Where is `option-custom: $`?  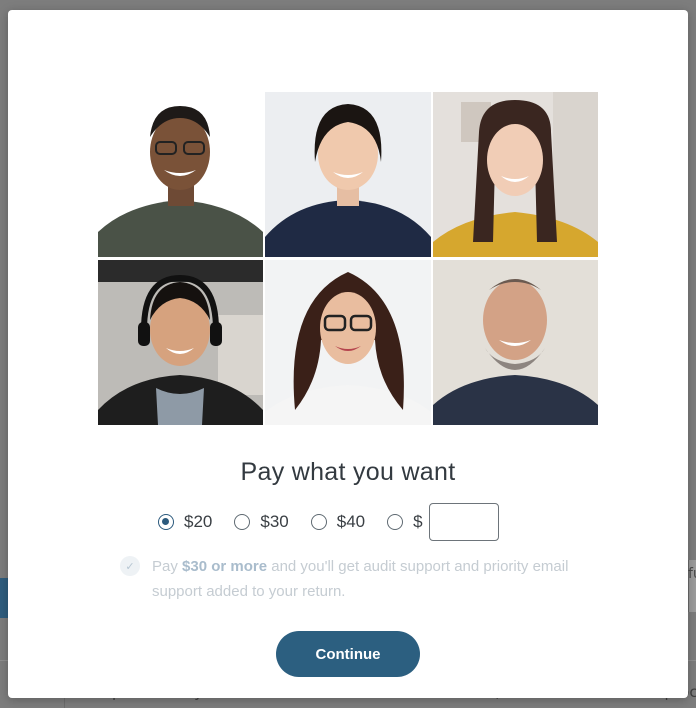 option-custom: $ is located at coordinates (443, 522).